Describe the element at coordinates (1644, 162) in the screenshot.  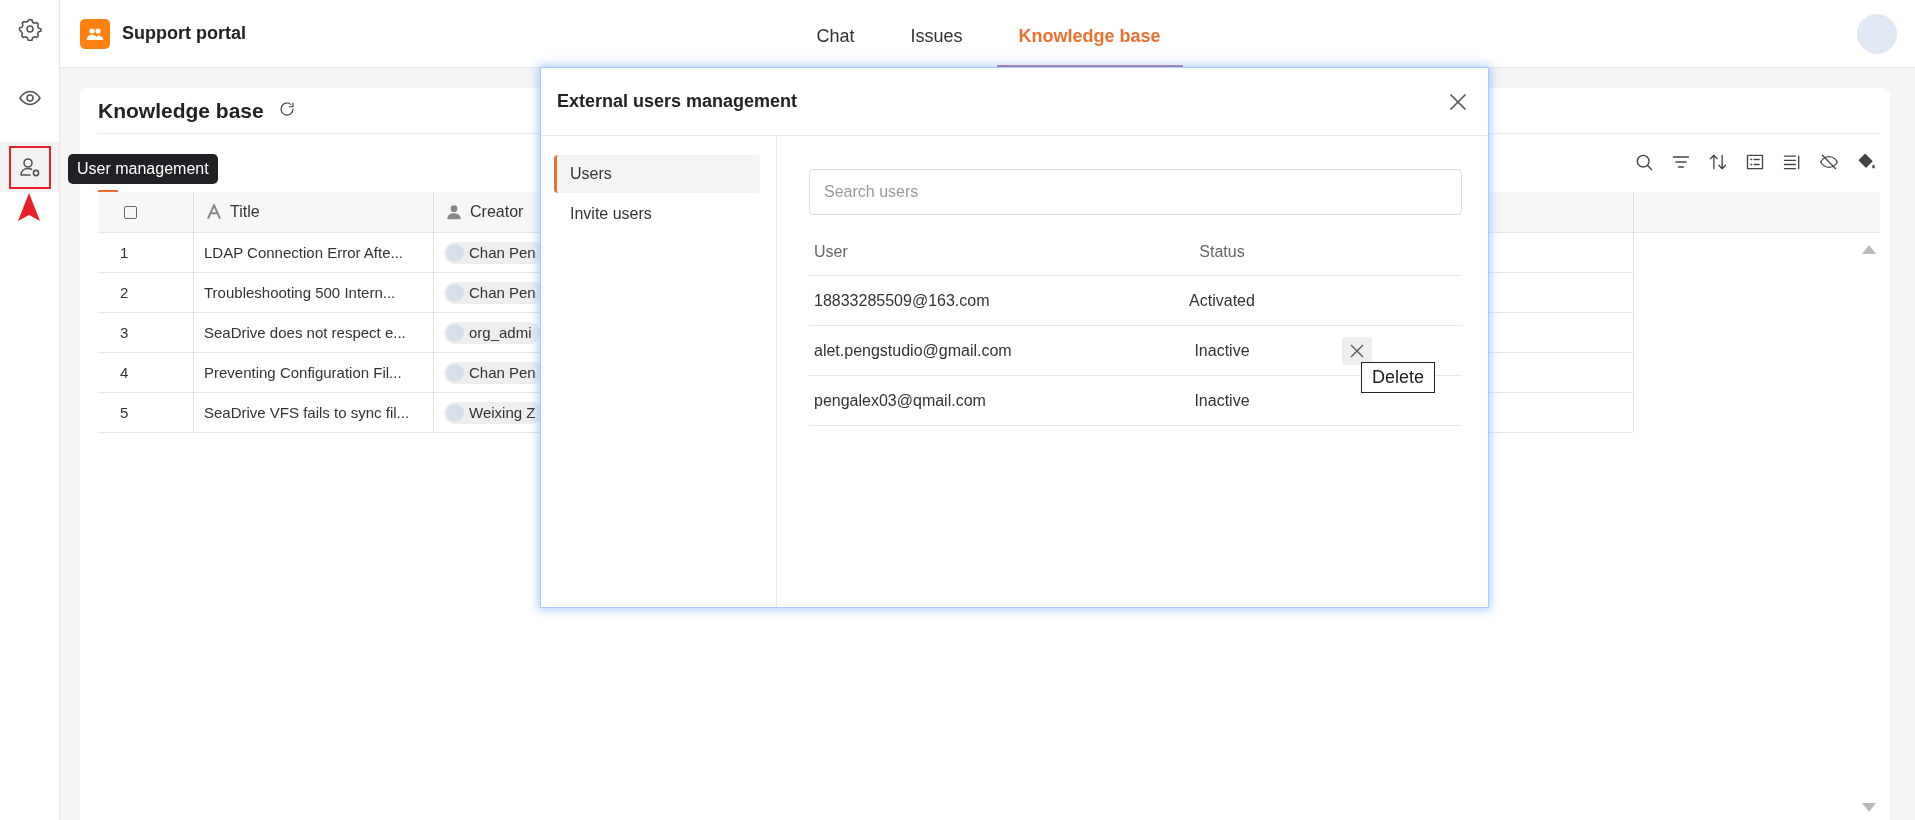
I see `search-icon` at that location.